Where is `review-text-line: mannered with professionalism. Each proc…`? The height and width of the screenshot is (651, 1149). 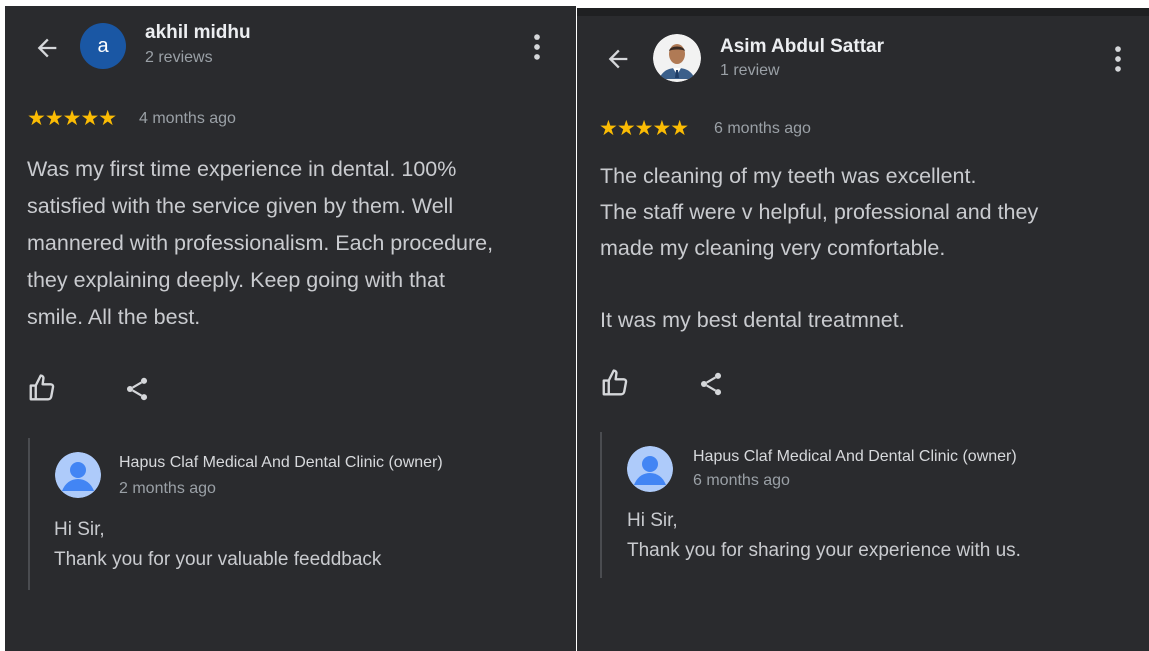
review-text-line: mannered with professionalism. Each proc… is located at coordinates (260, 243).